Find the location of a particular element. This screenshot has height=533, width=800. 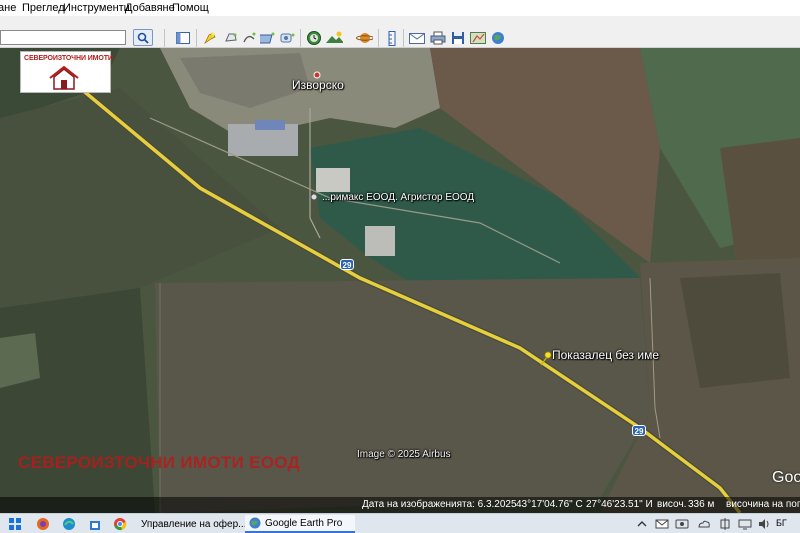

switch-planet-button is located at coordinates (364, 38).